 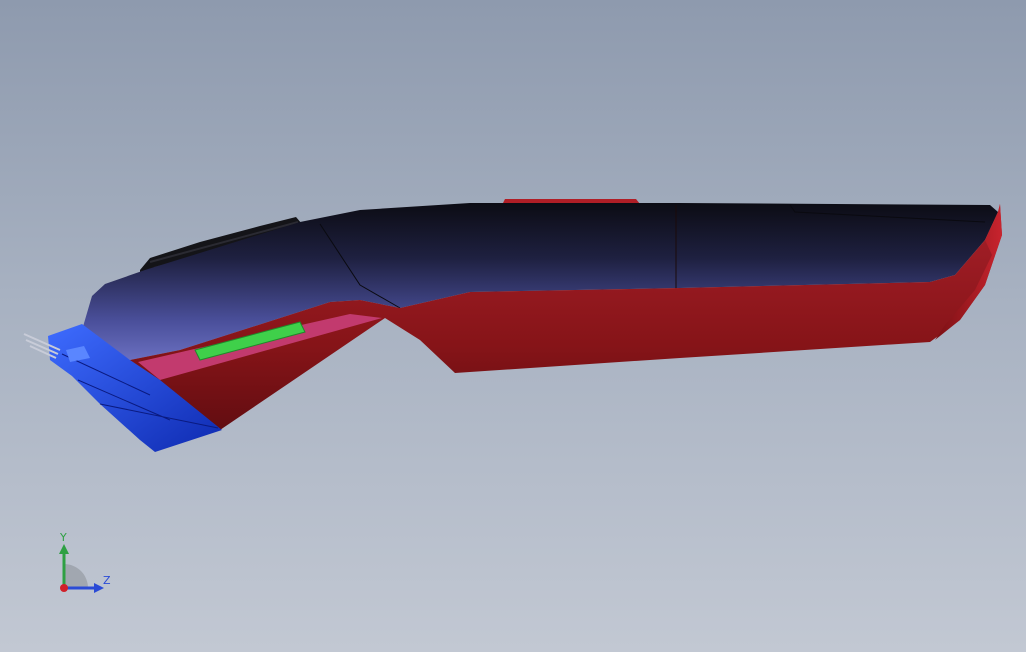 I want to click on z-axis-label: Z, so click(x=107, y=580).